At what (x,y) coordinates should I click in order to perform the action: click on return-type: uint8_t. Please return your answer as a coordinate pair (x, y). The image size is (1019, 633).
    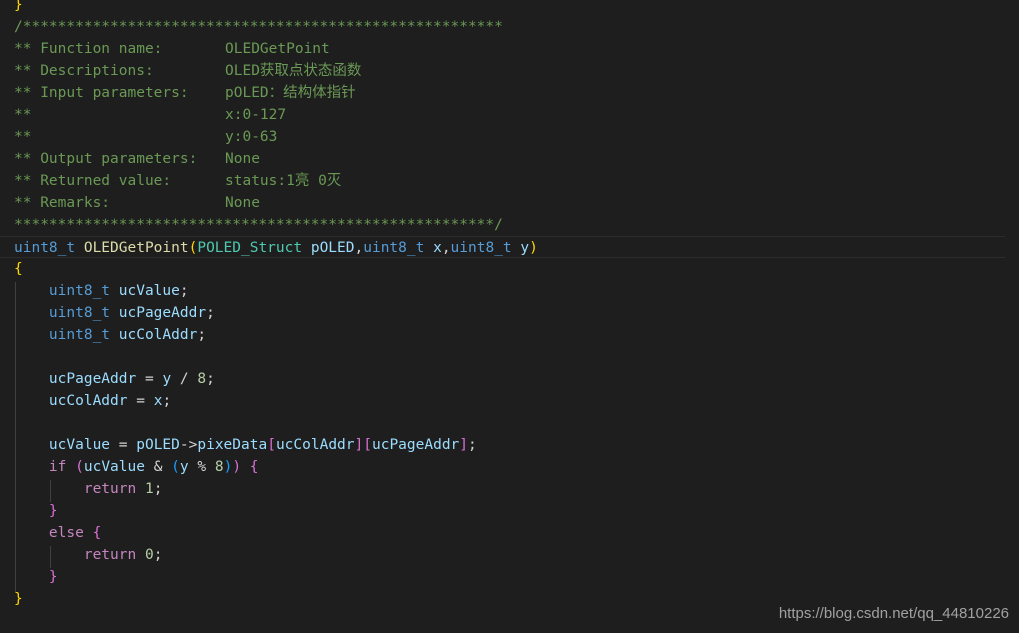
    Looking at the image, I should click on (45, 248).